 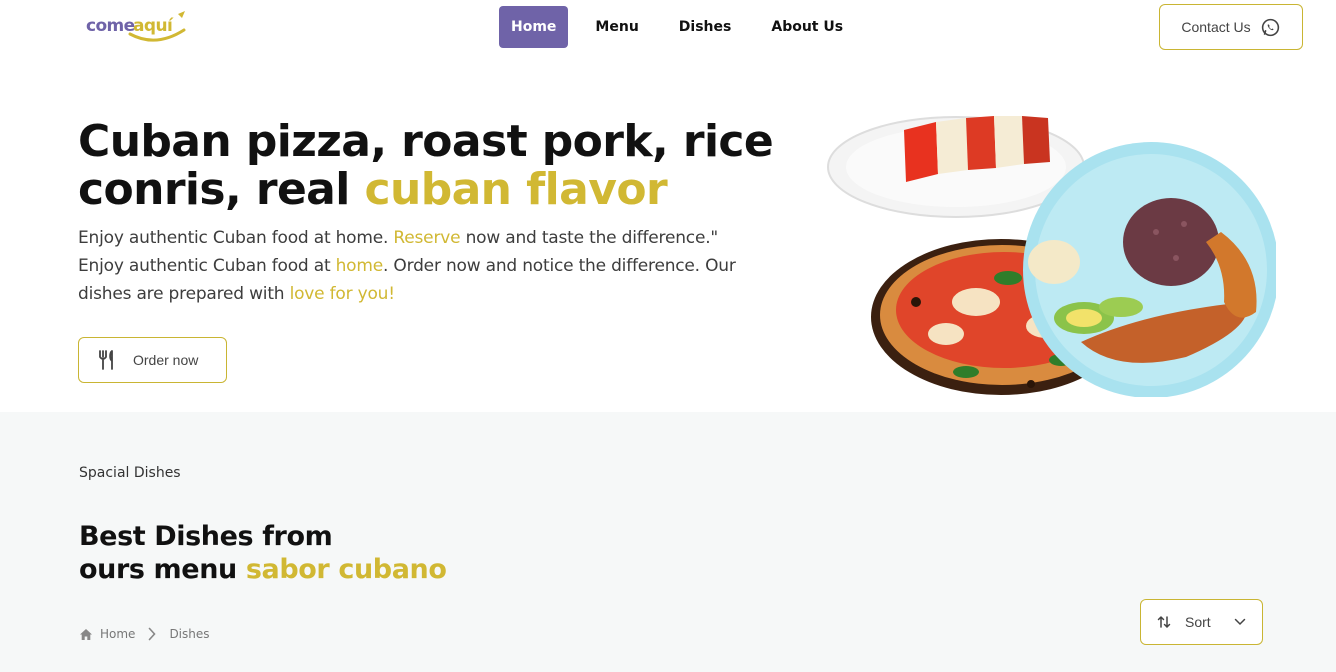 What do you see at coordinates (130, 473) in the screenshot?
I see `section-kicker: Spacial Dishes` at bounding box center [130, 473].